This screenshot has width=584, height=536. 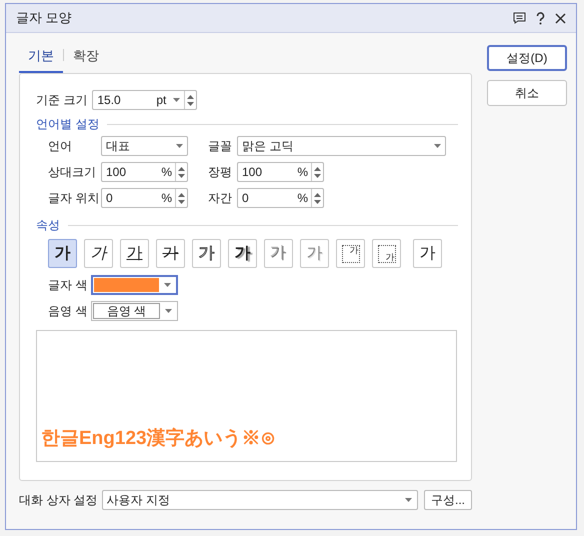 I want to click on field-label: 상대크기, so click(x=72, y=172).